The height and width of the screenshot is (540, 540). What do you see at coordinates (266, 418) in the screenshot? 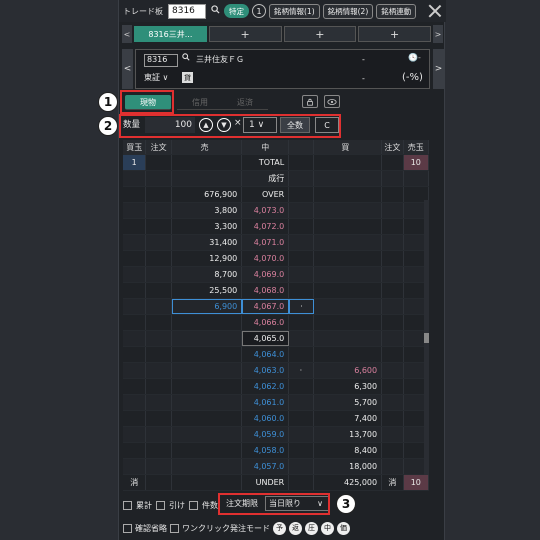
I see `price-cell: 4,060.0` at bounding box center [266, 418].